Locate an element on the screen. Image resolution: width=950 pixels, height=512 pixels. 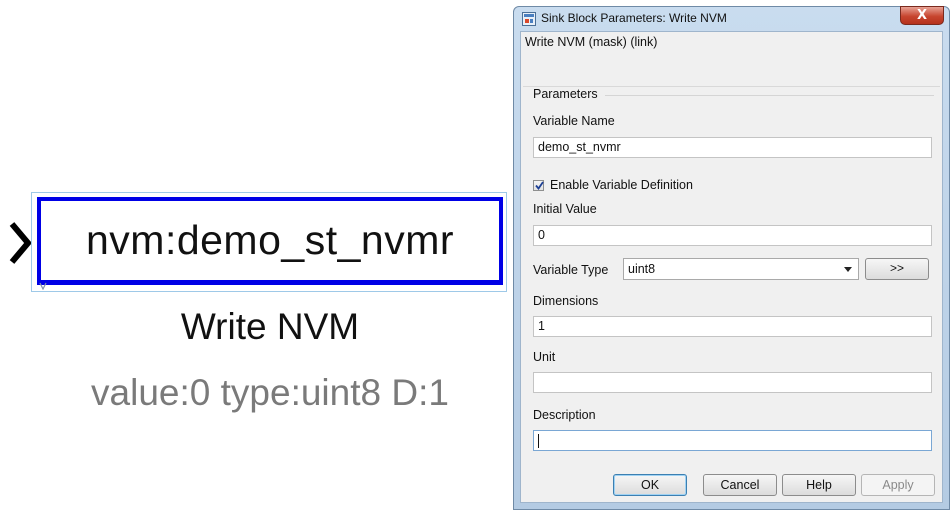
library-link-icon is located at coordinates (43, 286).